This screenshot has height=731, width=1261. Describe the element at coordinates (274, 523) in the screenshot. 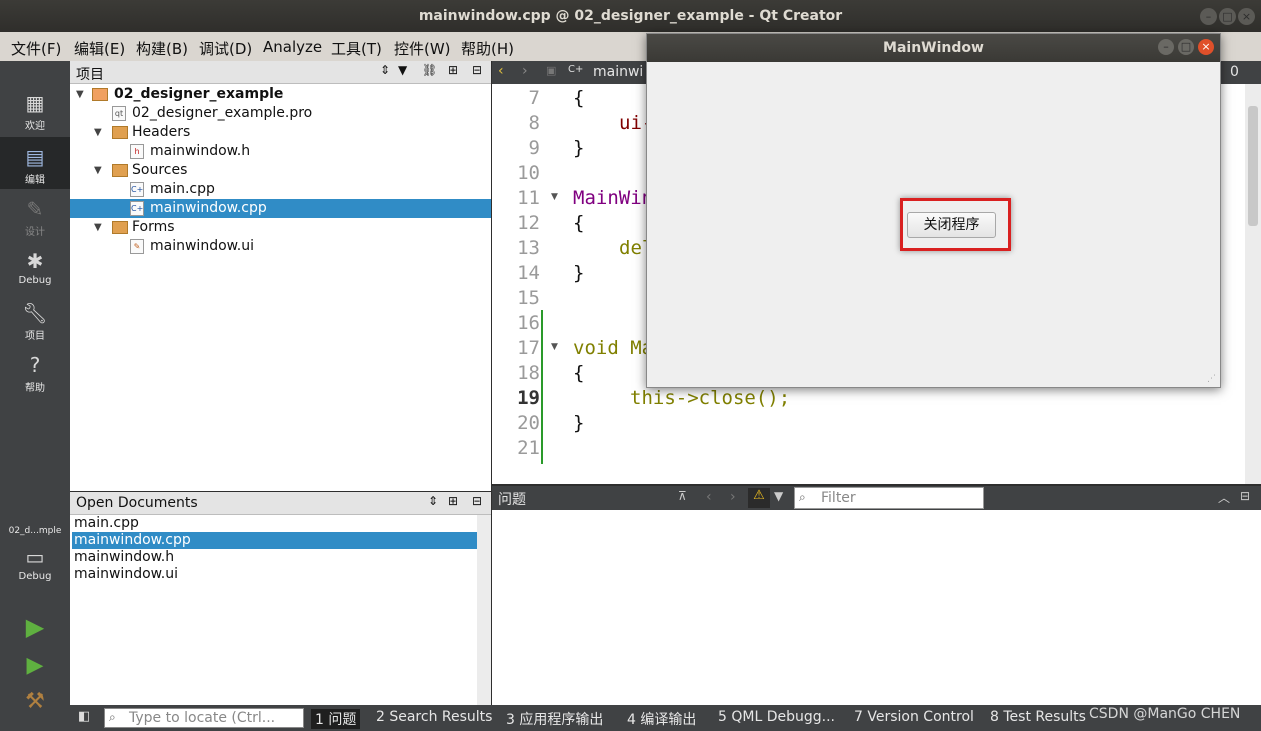

I see `open-doc-item: main.cpp` at that location.